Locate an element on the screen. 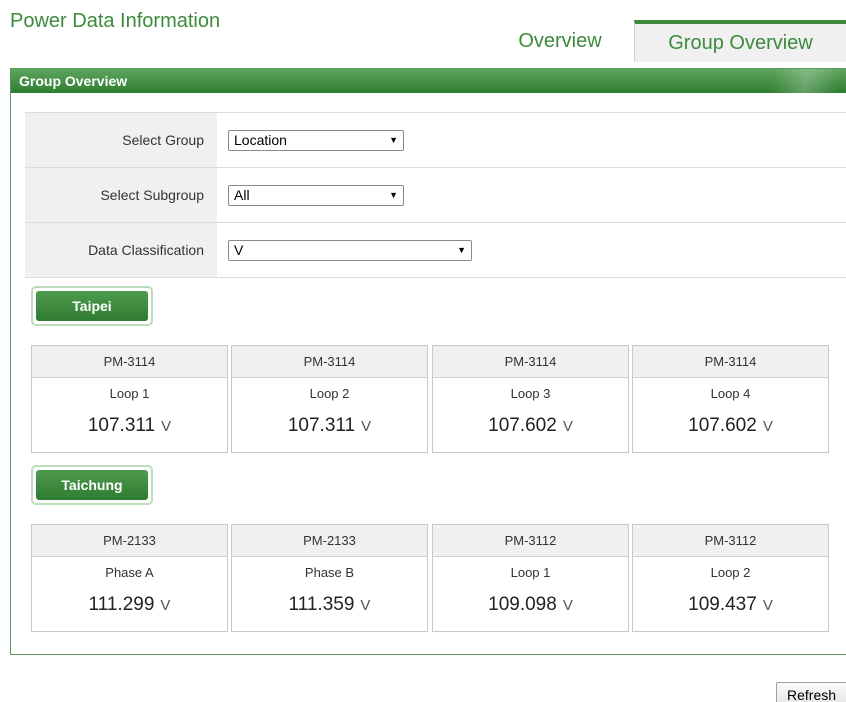  meter-channel: Phase B is located at coordinates (329, 572).